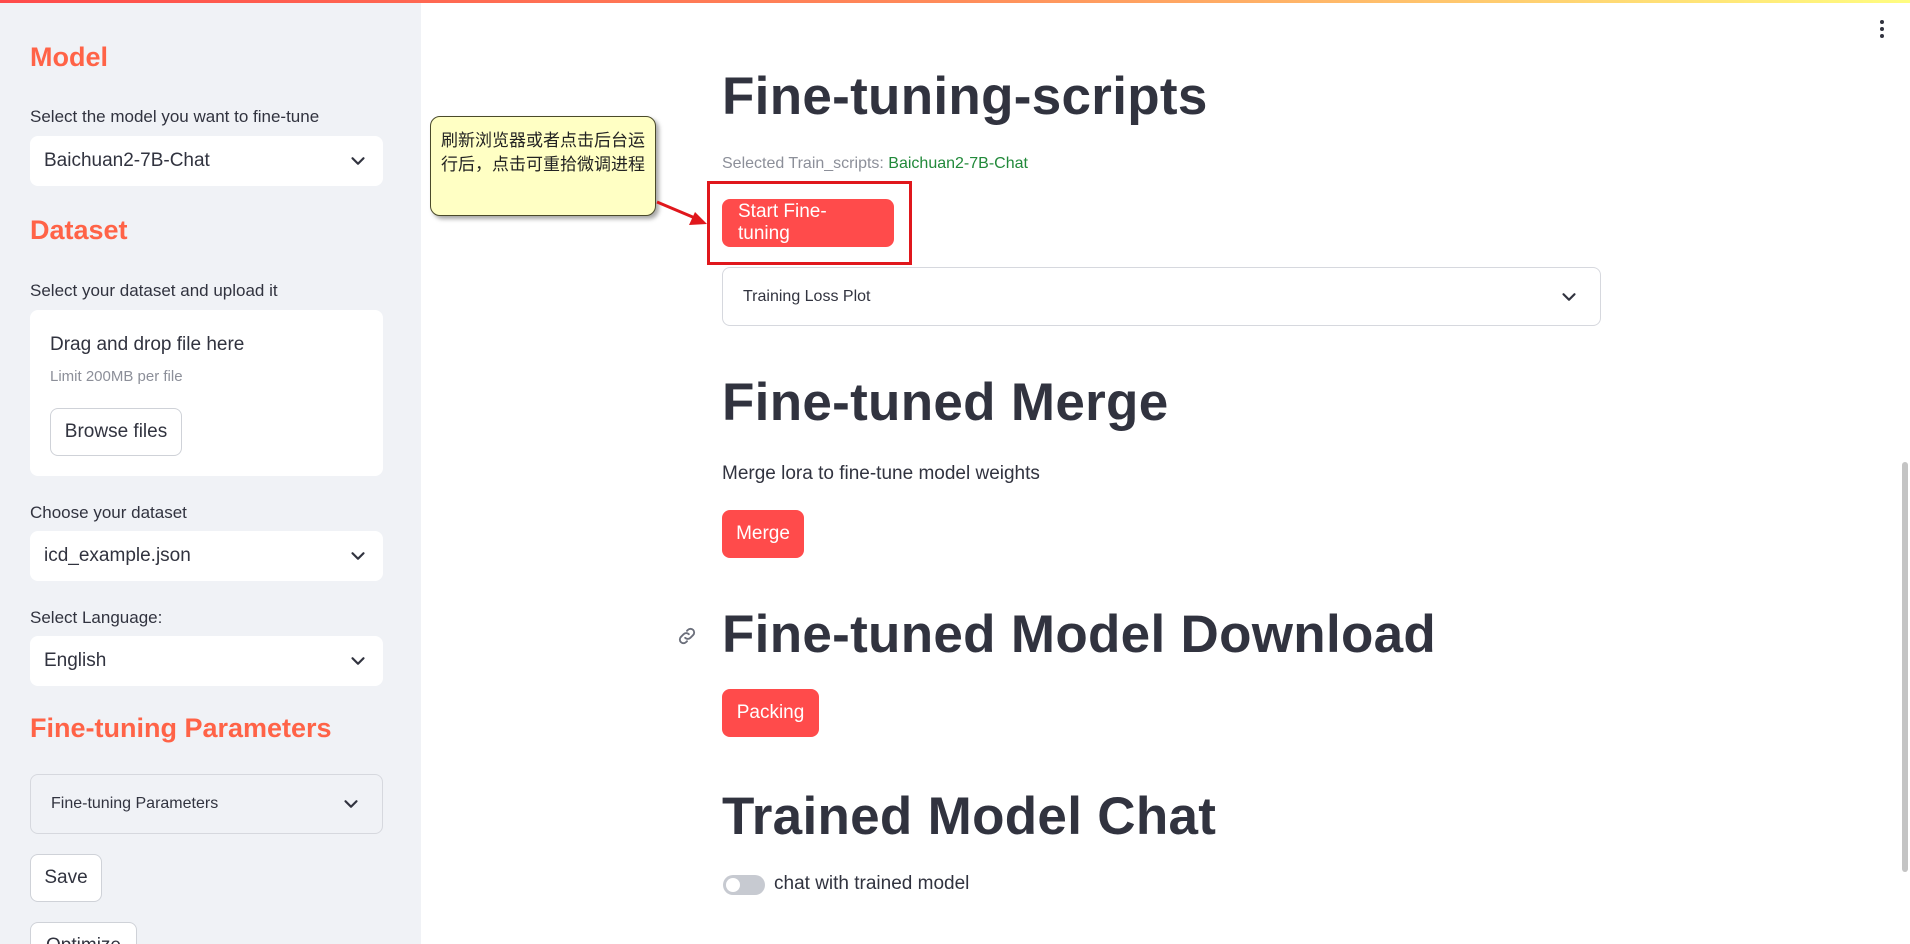 The width and height of the screenshot is (1910, 944). What do you see at coordinates (872, 883) in the screenshot?
I see `chat-toggle-label: chat with trained model` at bounding box center [872, 883].